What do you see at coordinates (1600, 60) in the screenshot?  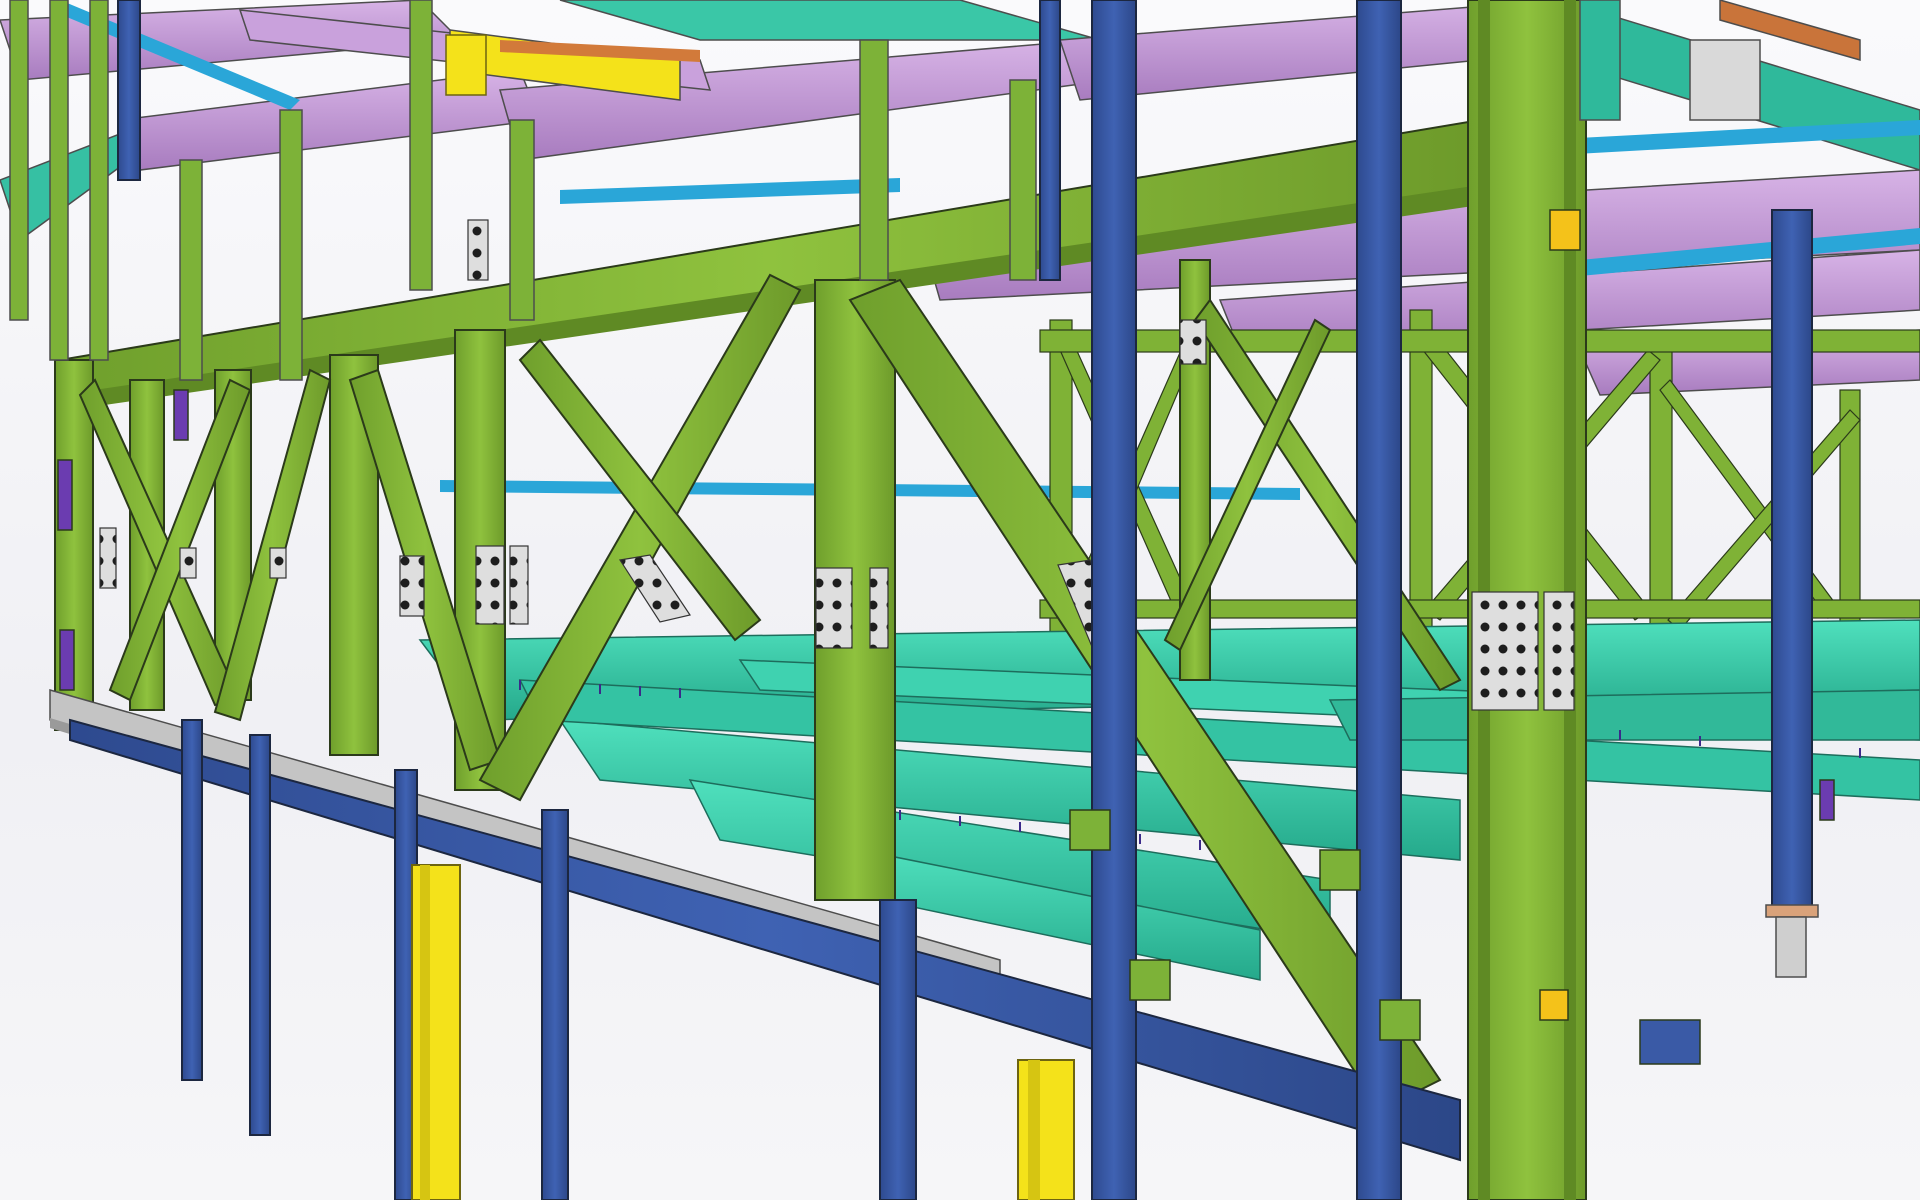 I see `teal-connection` at bounding box center [1600, 60].